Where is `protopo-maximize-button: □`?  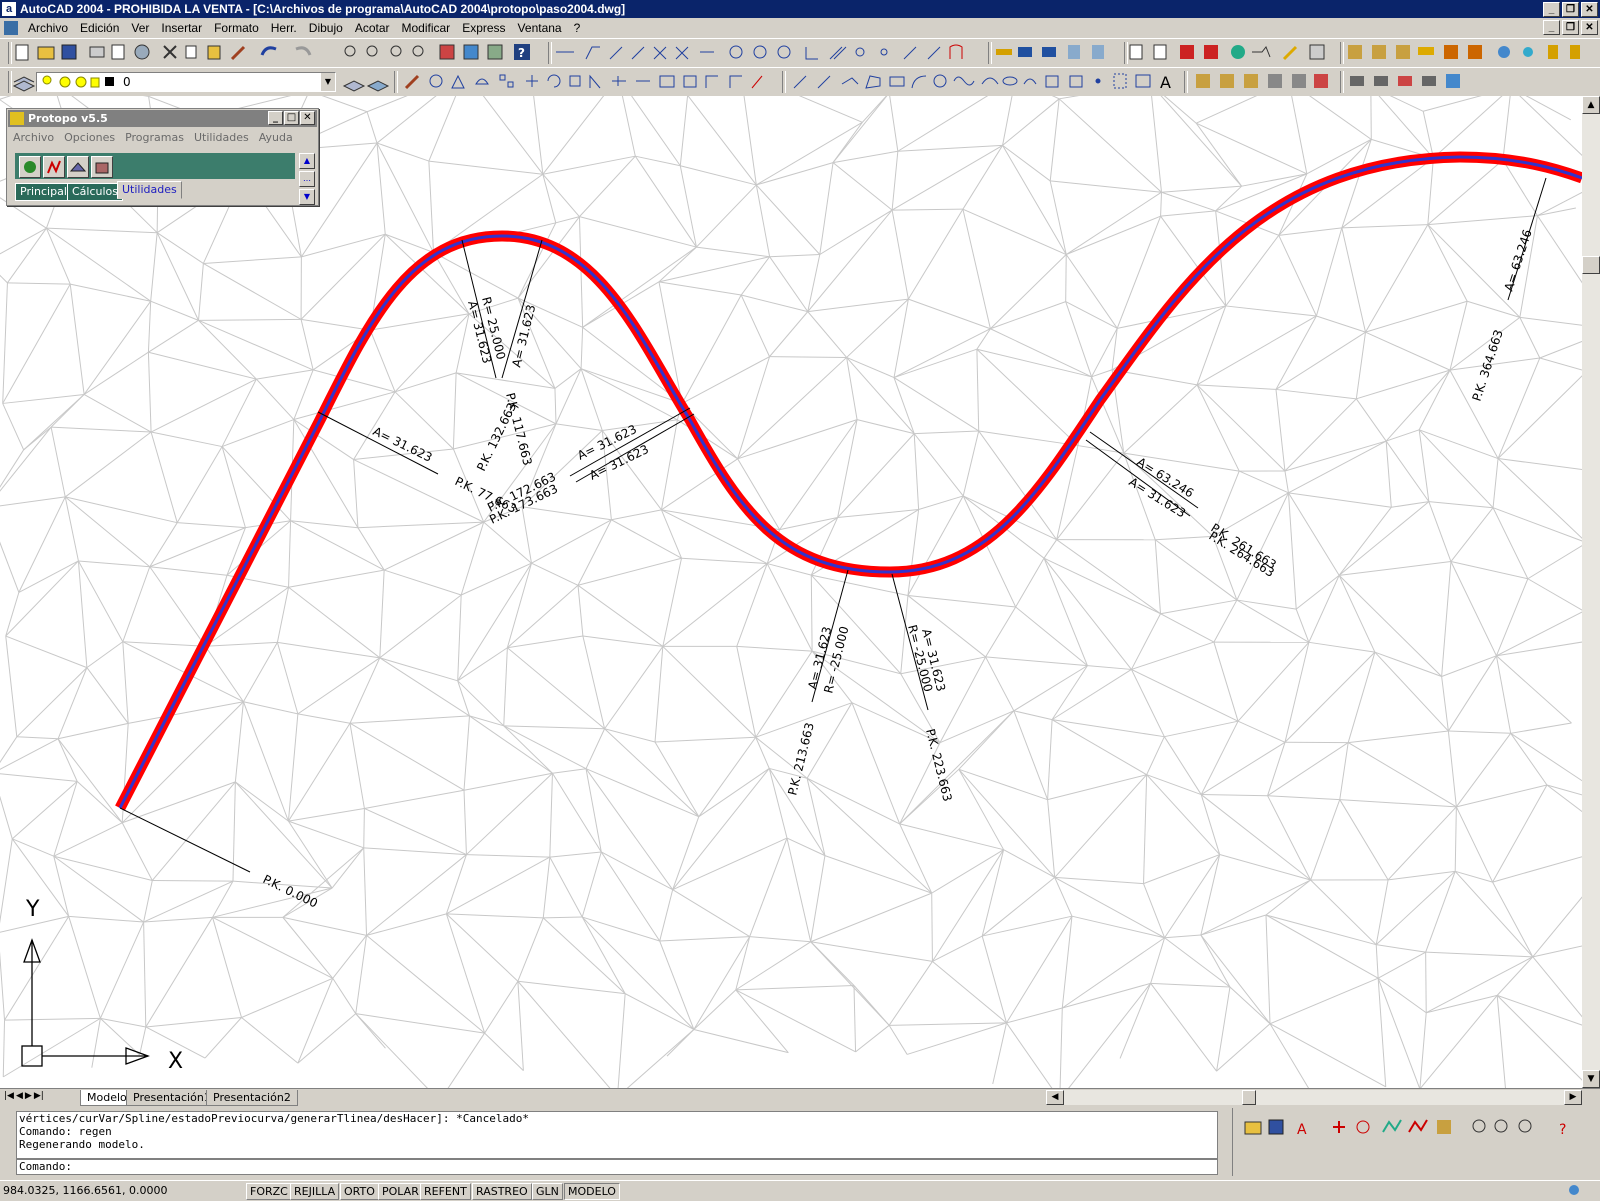
protopo-maximize-button: □ is located at coordinates (291, 118).